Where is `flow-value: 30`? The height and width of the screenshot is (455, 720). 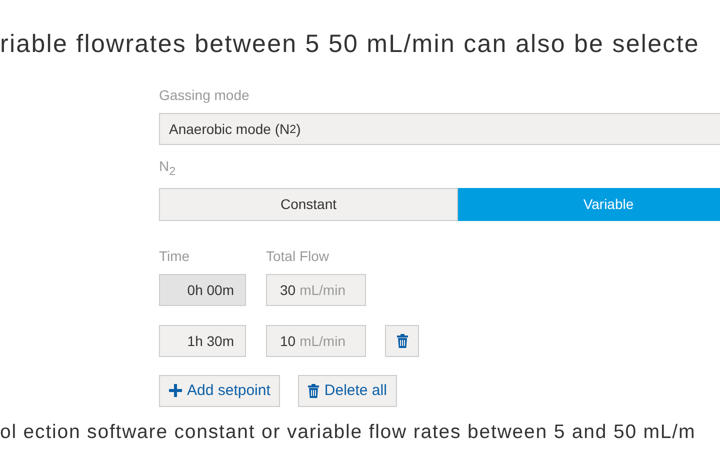 flow-value: 30 is located at coordinates (288, 290).